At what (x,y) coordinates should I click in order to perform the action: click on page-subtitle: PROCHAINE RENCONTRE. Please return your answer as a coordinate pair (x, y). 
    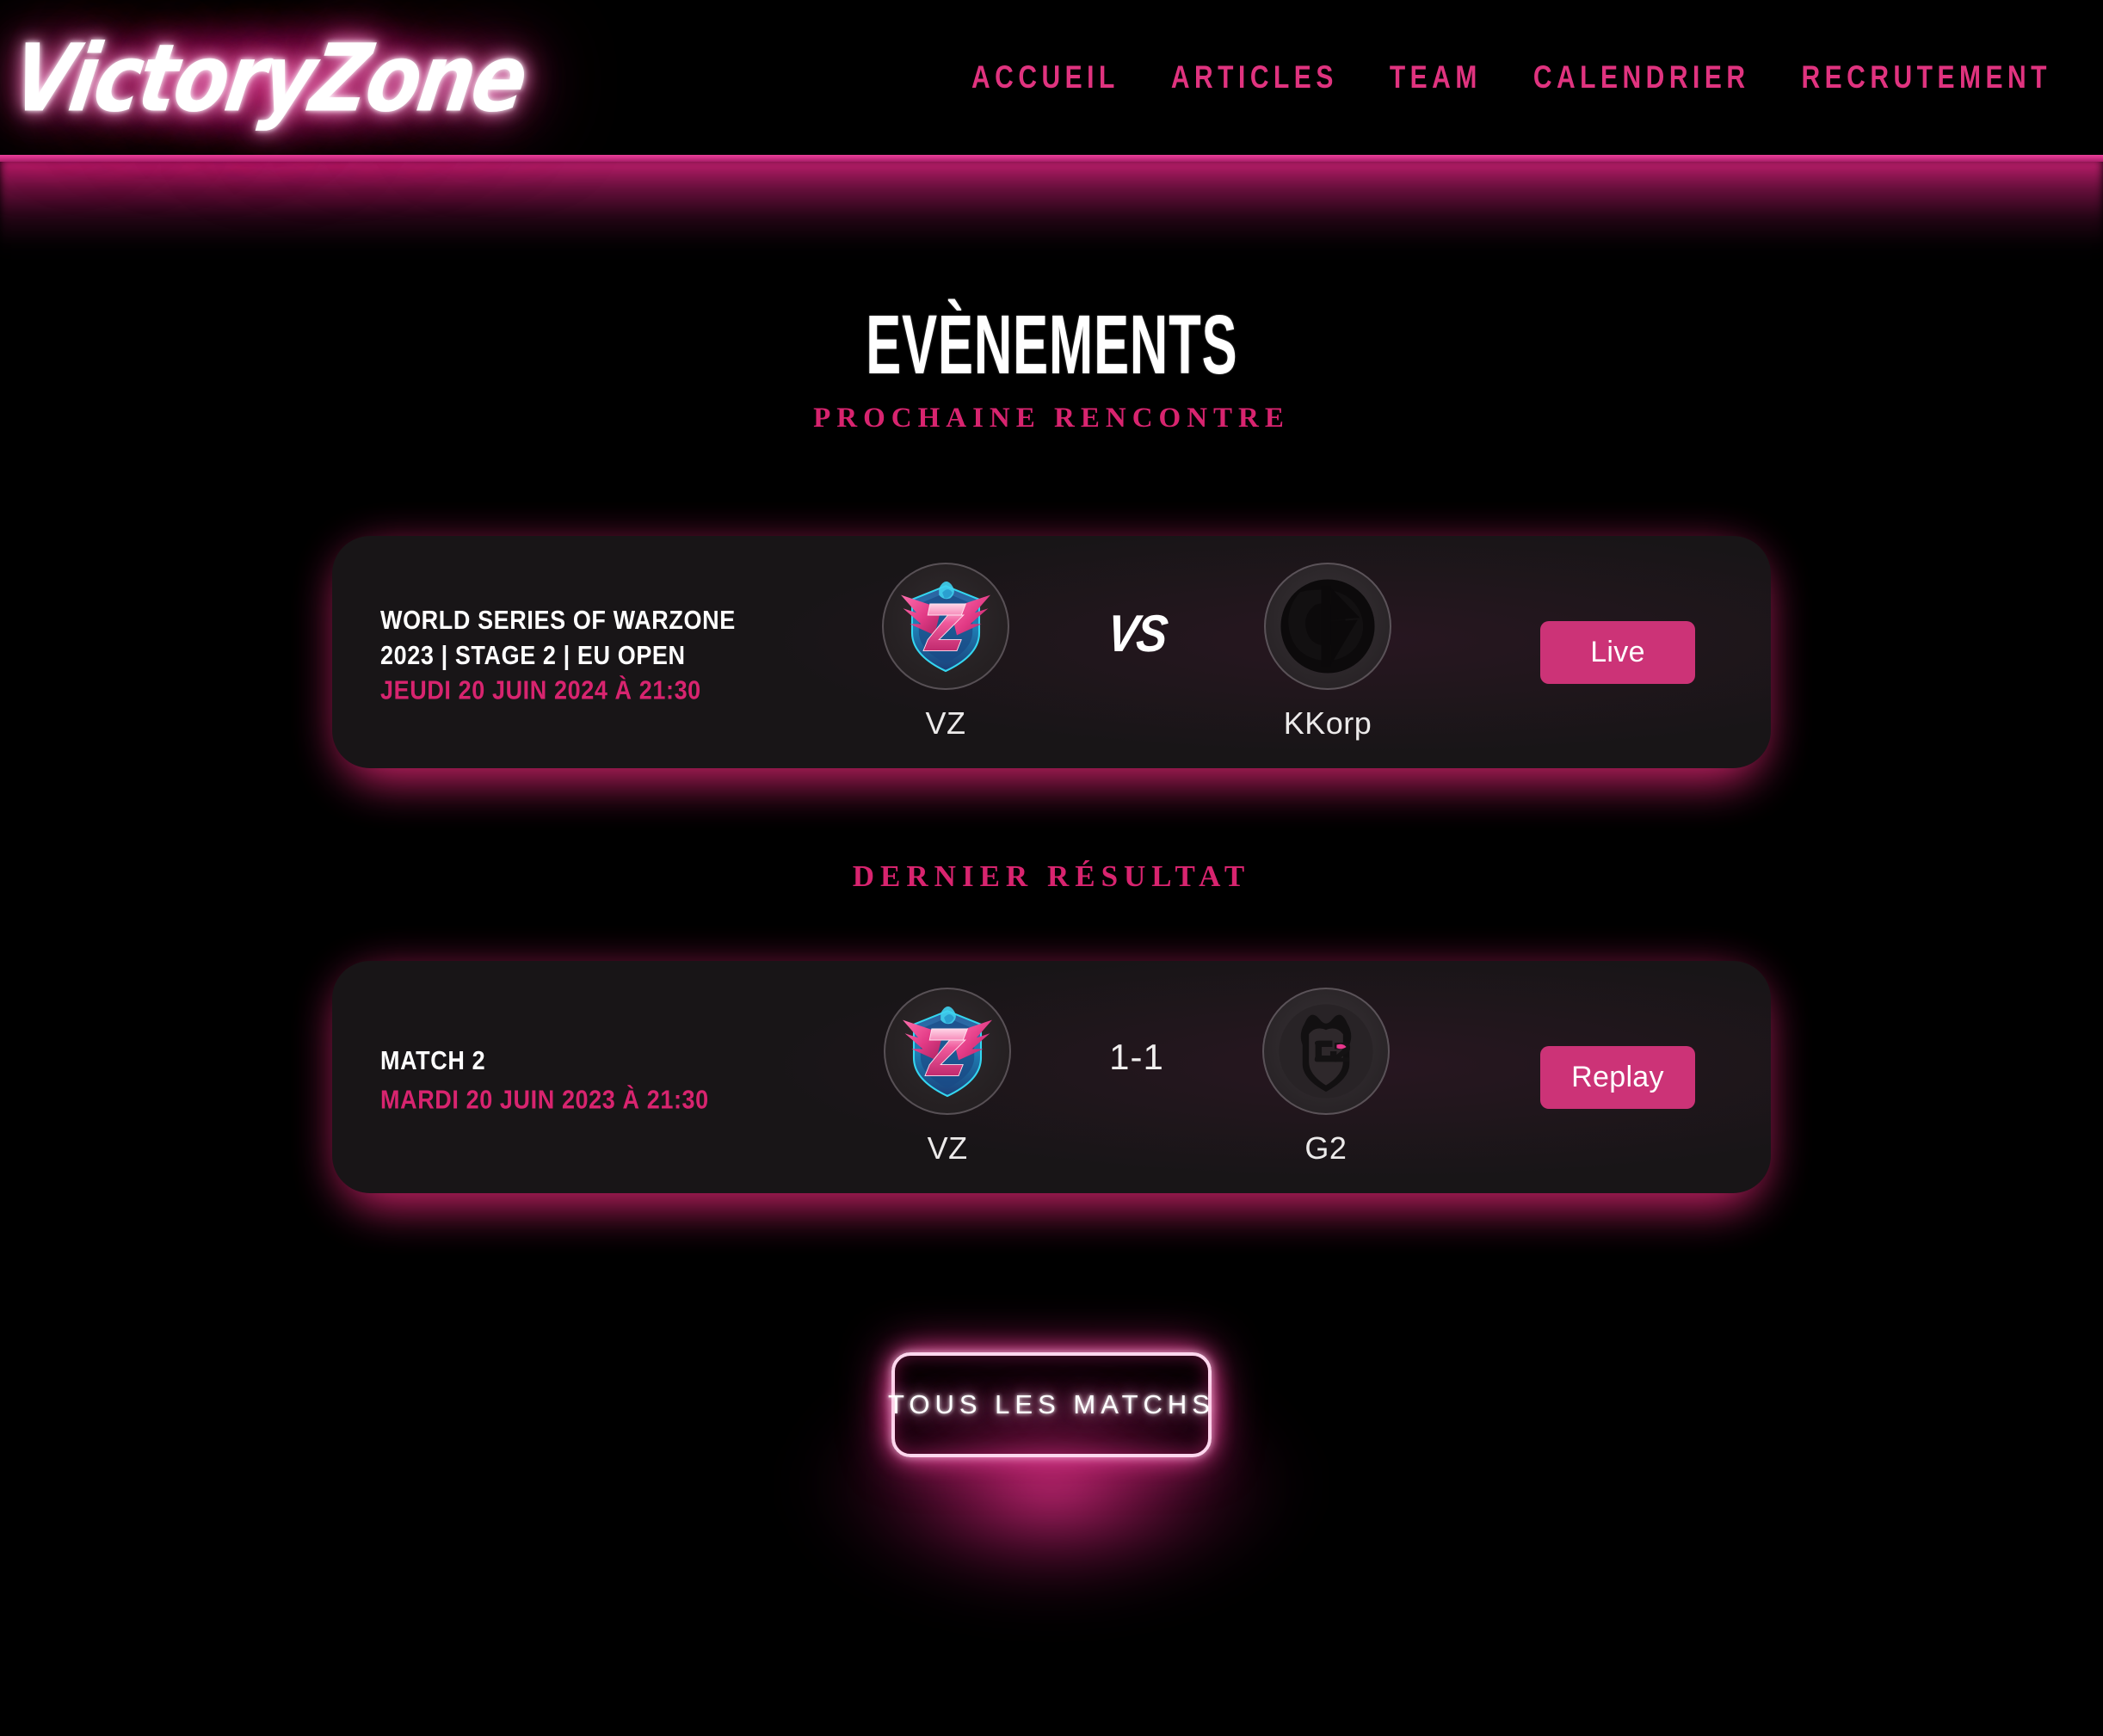
    Looking at the image, I should click on (1051, 418).